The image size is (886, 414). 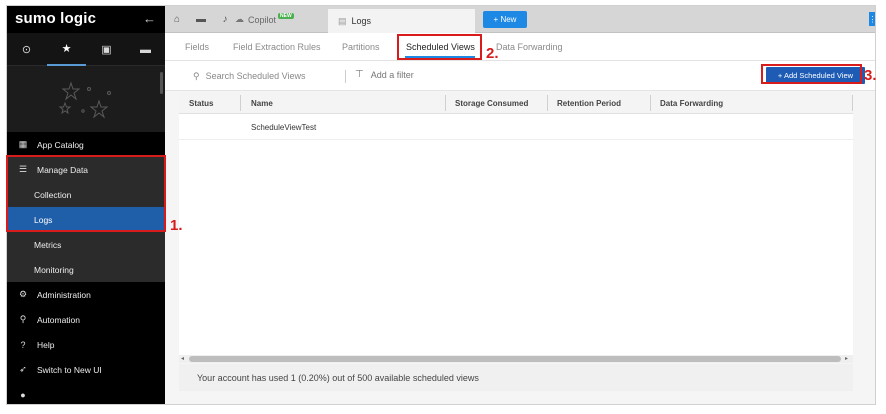 I want to click on clock-icon: ⊙, so click(x=26, y=49).